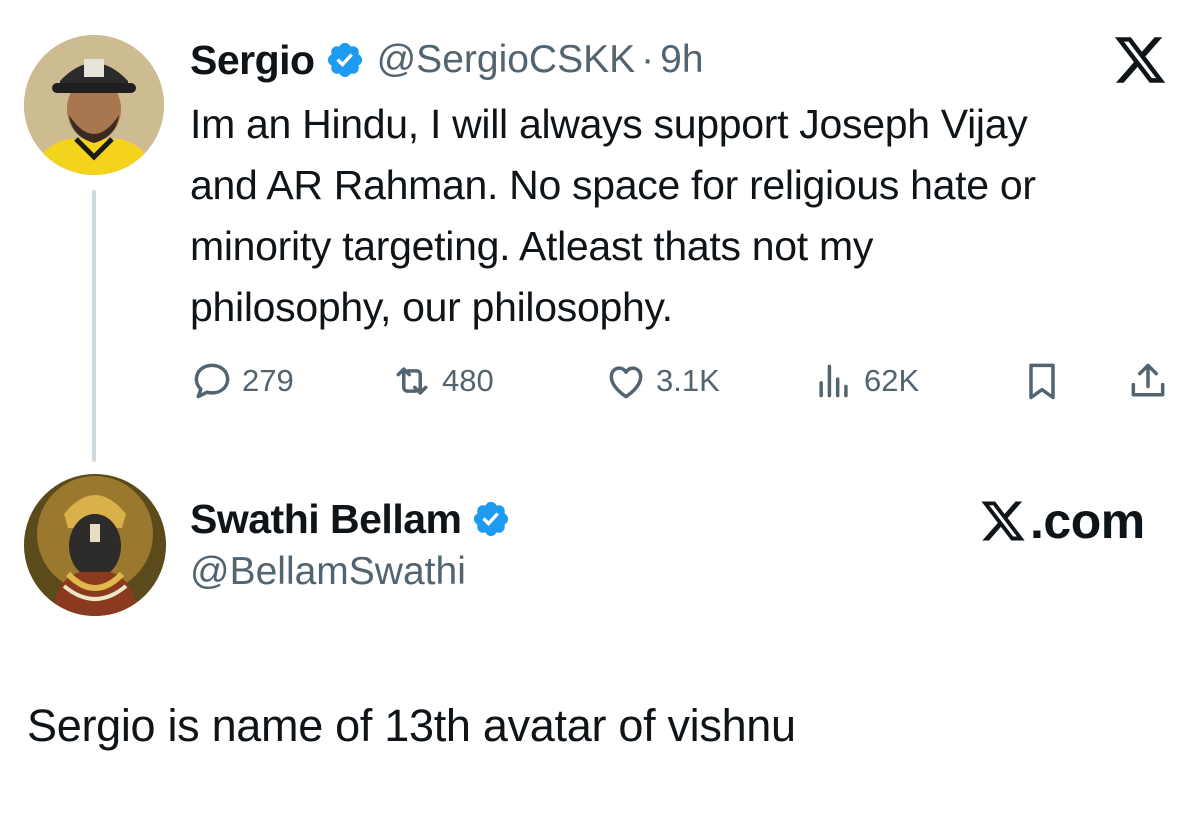 The image size is (1200, 819). Describe the element at coordinates (212, 381) in the screenshot. I see `reply-icon` at that location.